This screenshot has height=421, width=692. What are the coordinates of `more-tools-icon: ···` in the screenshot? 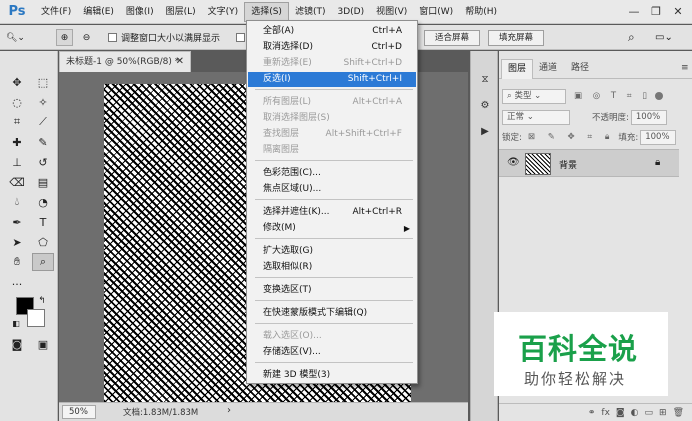 It's located at (17, 284).